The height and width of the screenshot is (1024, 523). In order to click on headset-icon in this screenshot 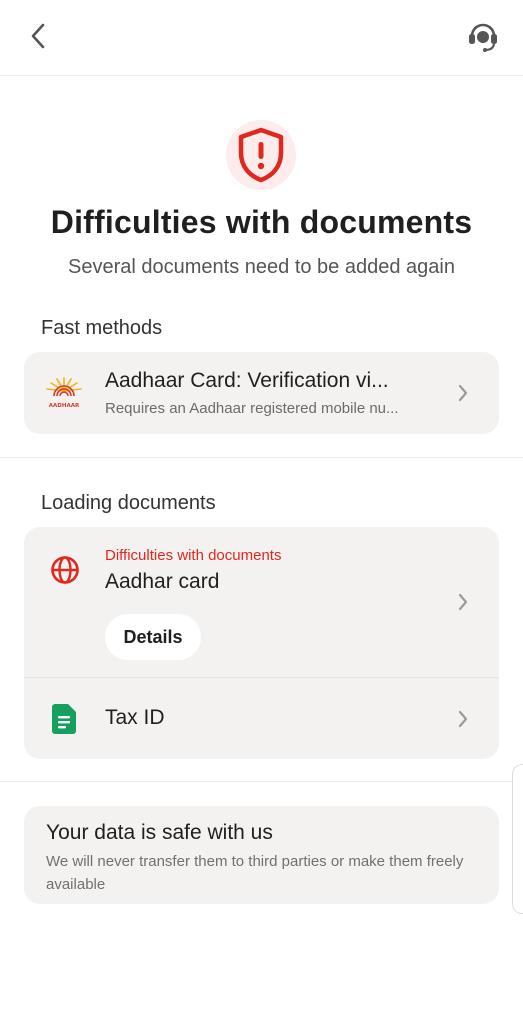, I will do `click(483, 37)`.